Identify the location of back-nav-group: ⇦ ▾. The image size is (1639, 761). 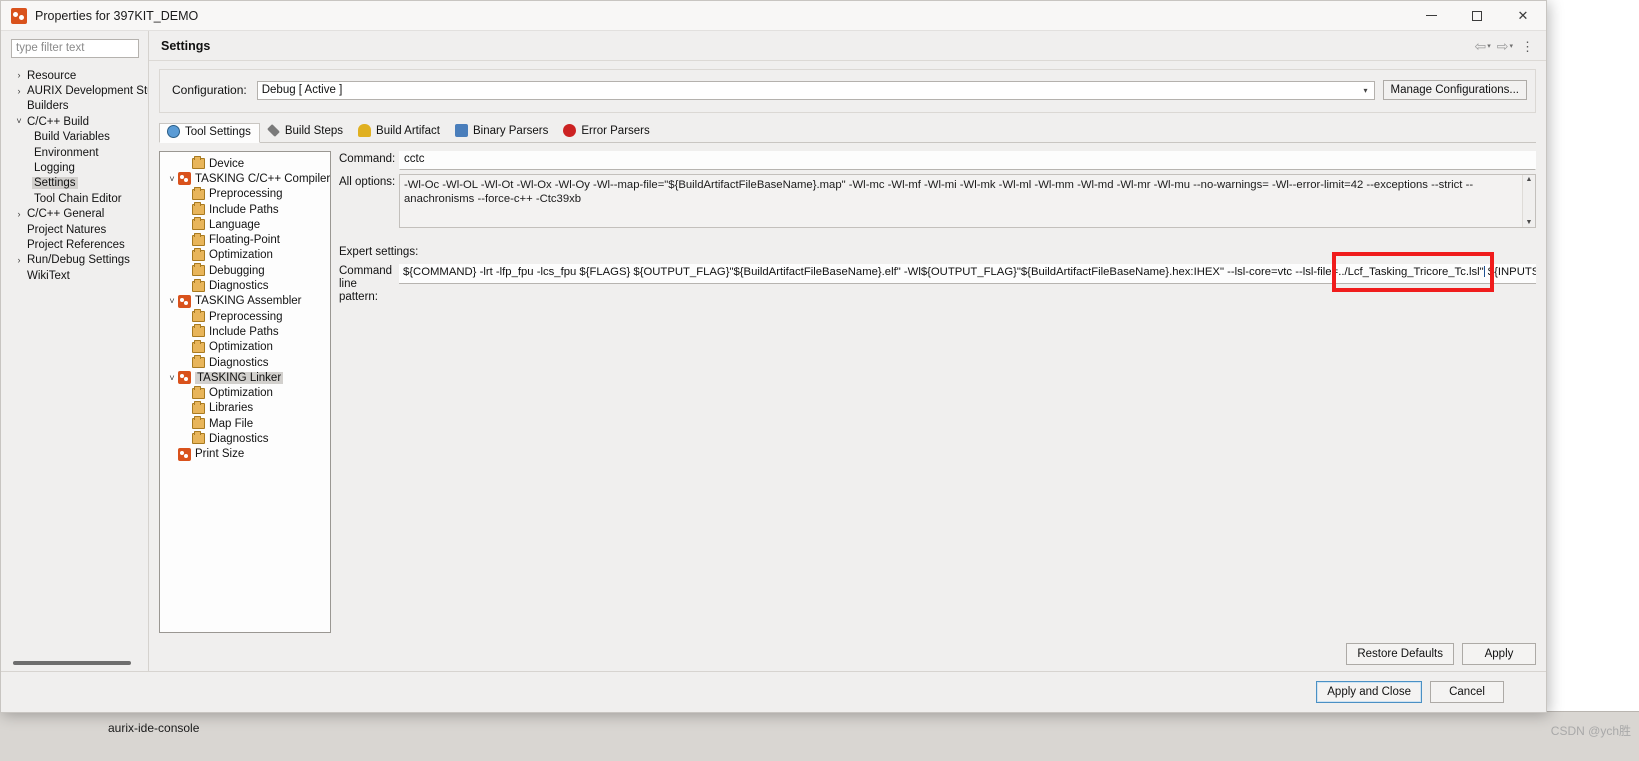
(1483, 46).